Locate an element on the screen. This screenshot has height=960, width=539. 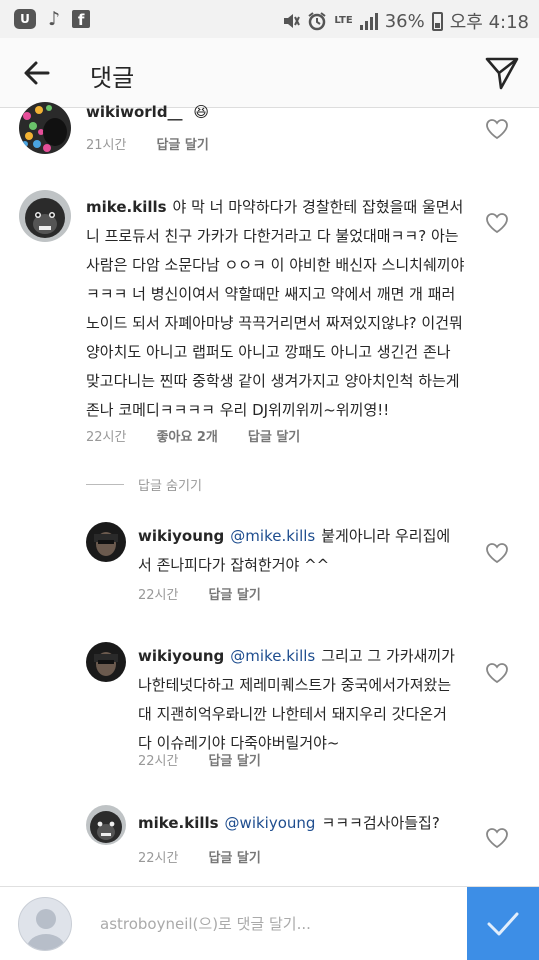
back-arrow-icon is located at coordinates (37, 73).